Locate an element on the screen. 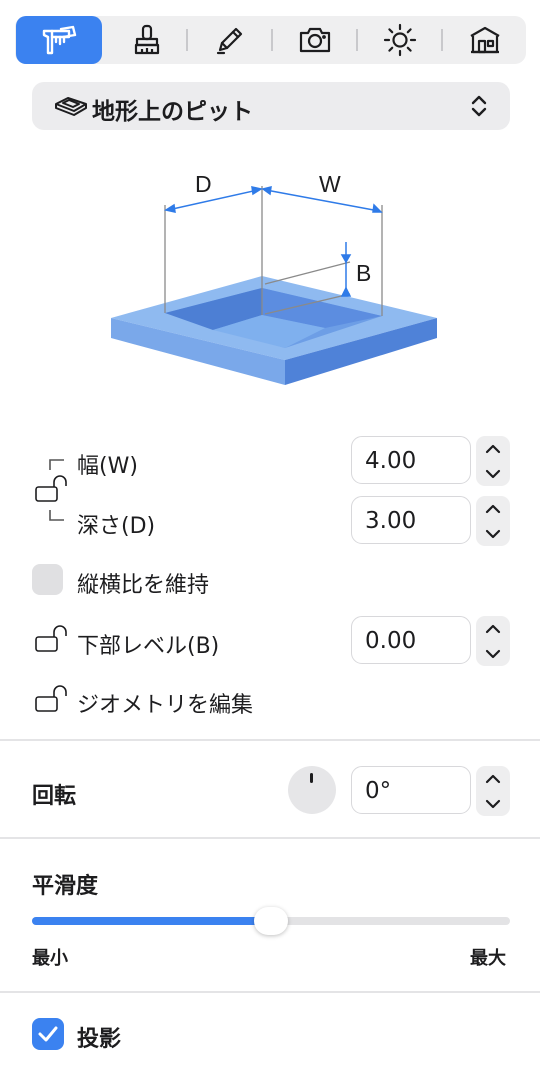  rotation-input: 0° is located at coordinates (411, 790).